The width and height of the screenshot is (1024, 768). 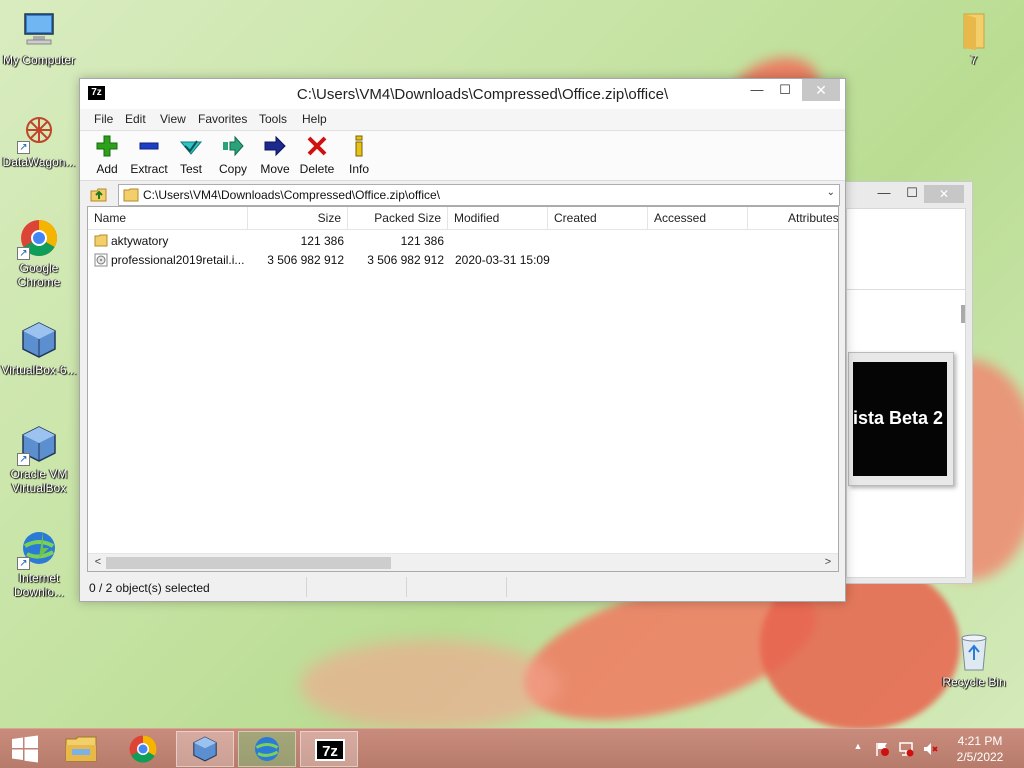 I want to click on info-button: Info, so click(x=359, y=155).